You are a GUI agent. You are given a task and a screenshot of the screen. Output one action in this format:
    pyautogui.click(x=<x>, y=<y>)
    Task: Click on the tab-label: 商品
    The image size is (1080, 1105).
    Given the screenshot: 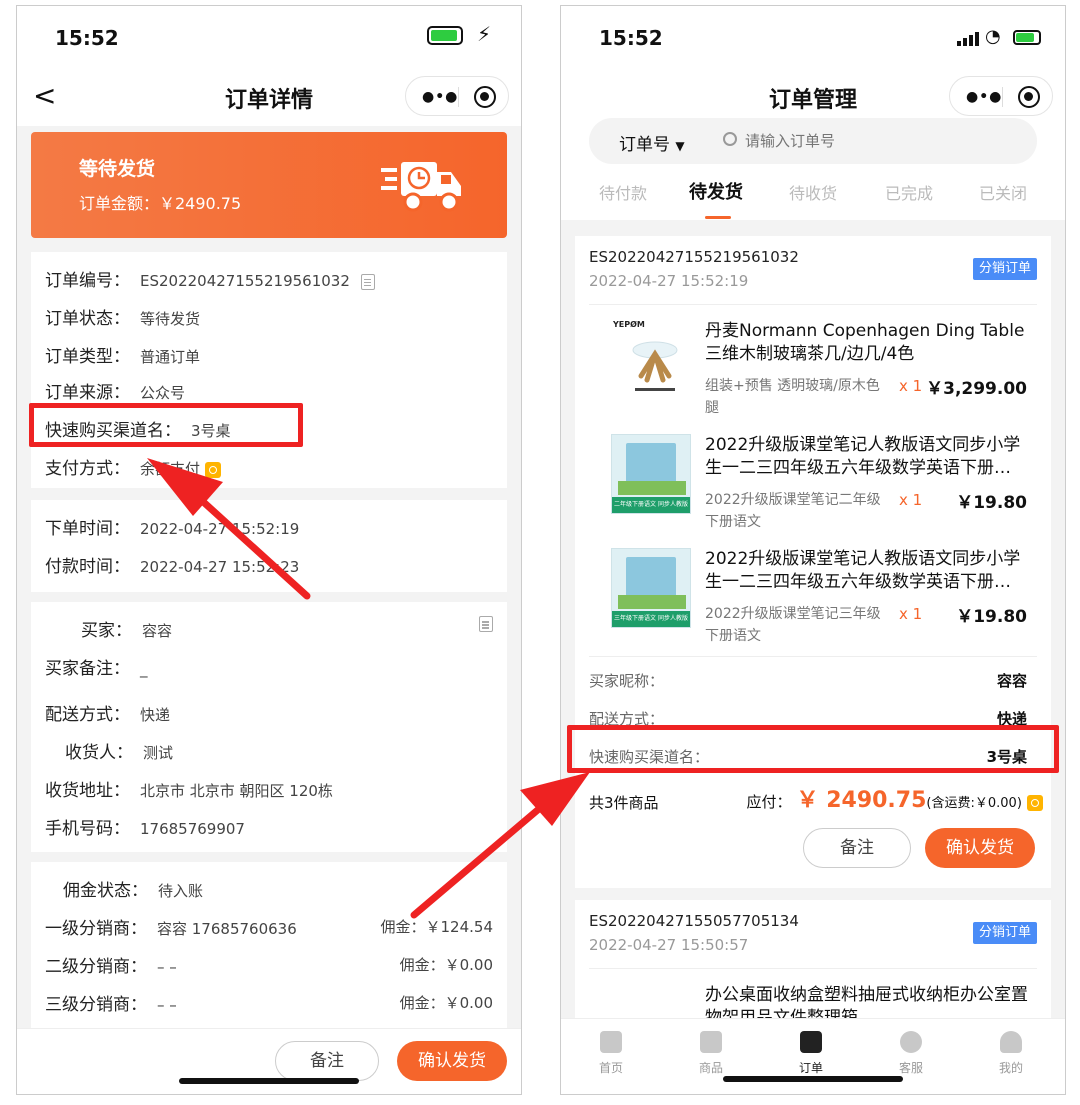 What is the action you would take?
    pyautogui.click(x=710, y=1068)
    